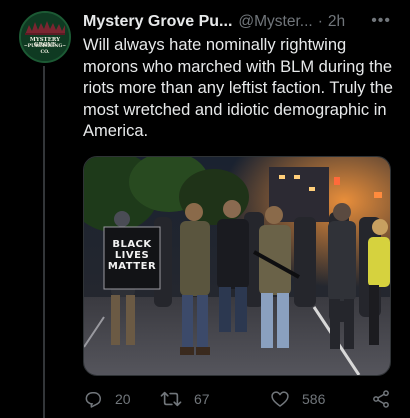 The height and width of the screenshot is (418, 410). What do you see at coordinates (242, 399) in the screenshot?
I see `tweet-actions: 20 67 586` at bounding box center [242, 399].